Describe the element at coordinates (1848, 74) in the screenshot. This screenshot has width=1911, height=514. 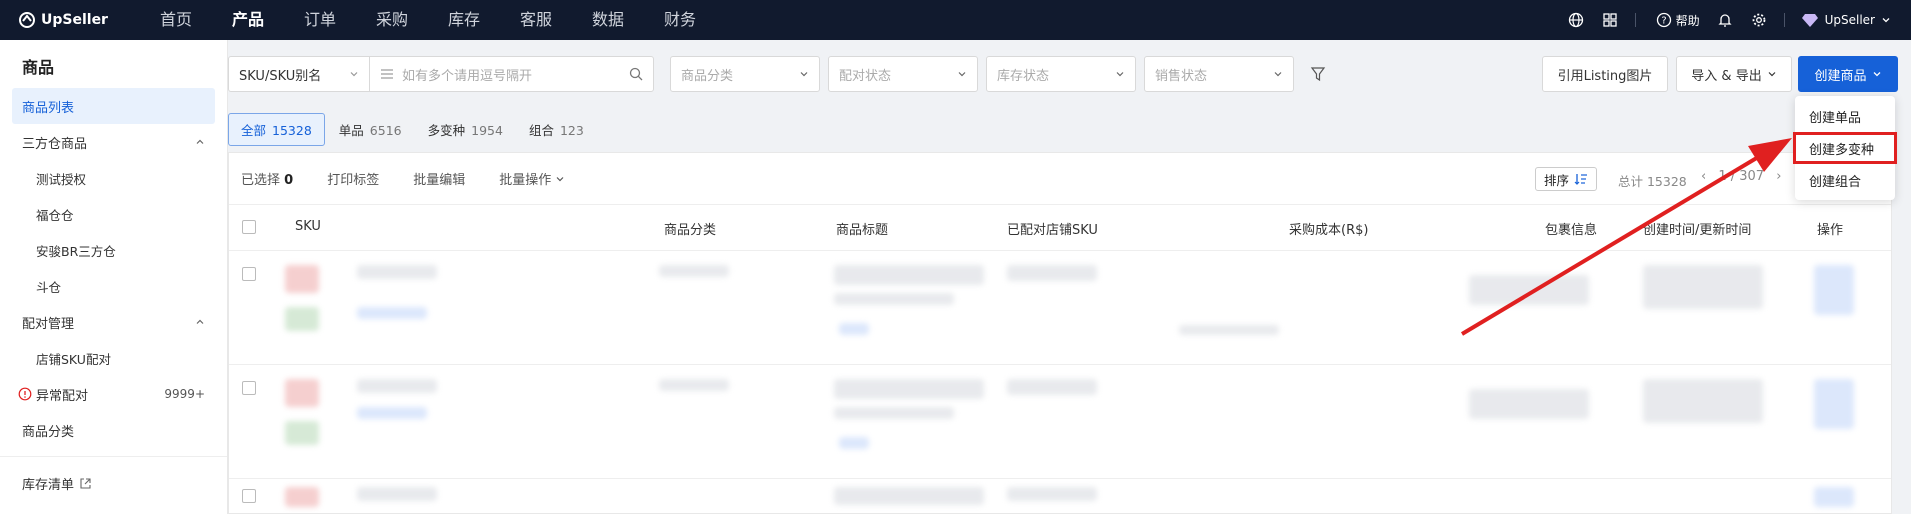
I see `create-product-button: 创建商品` at that location.